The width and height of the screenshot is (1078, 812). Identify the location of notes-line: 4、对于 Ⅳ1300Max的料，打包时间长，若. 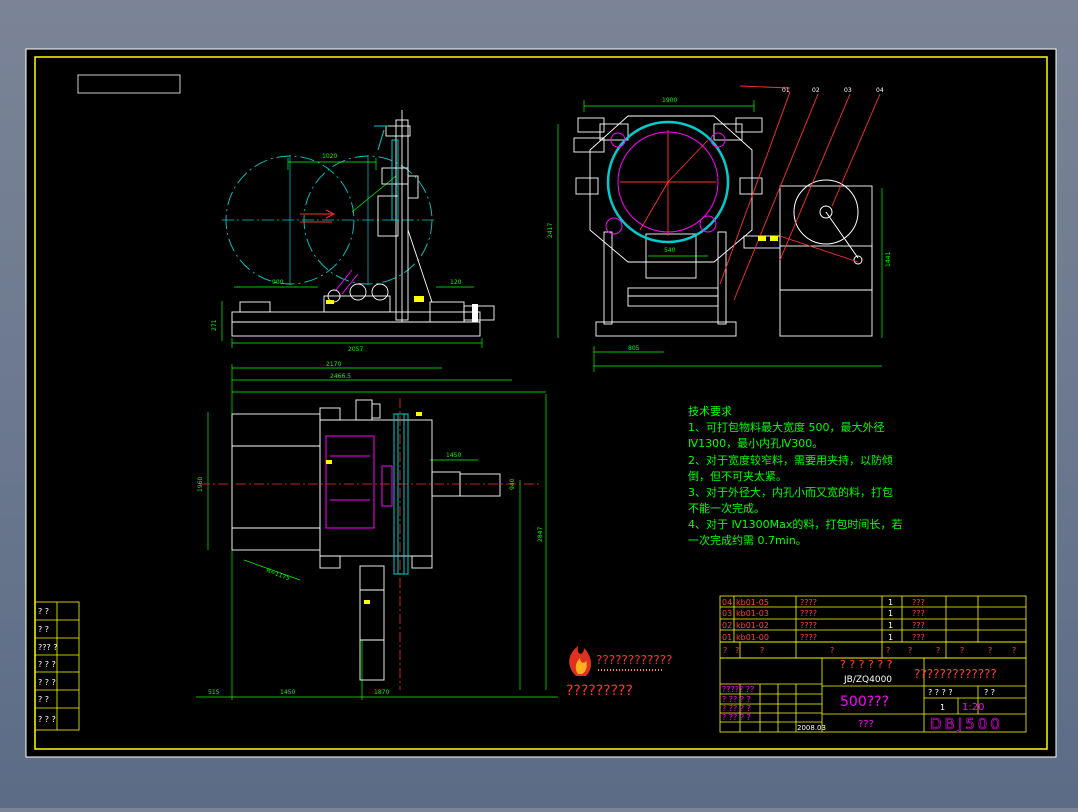
(795, 524).